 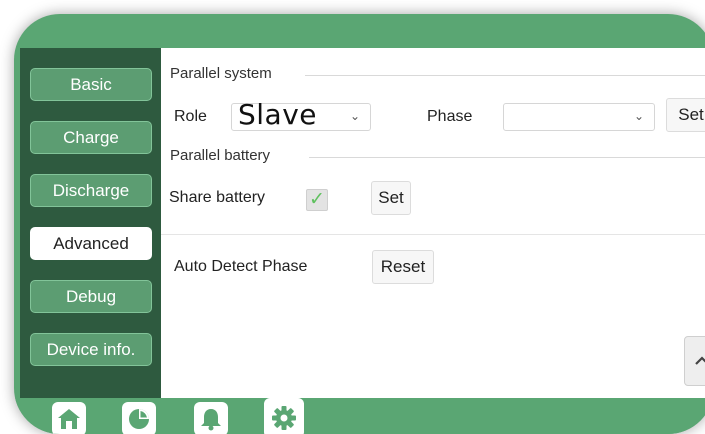 I want to click on phase-select: ⌄, so click(x=579, y=117).